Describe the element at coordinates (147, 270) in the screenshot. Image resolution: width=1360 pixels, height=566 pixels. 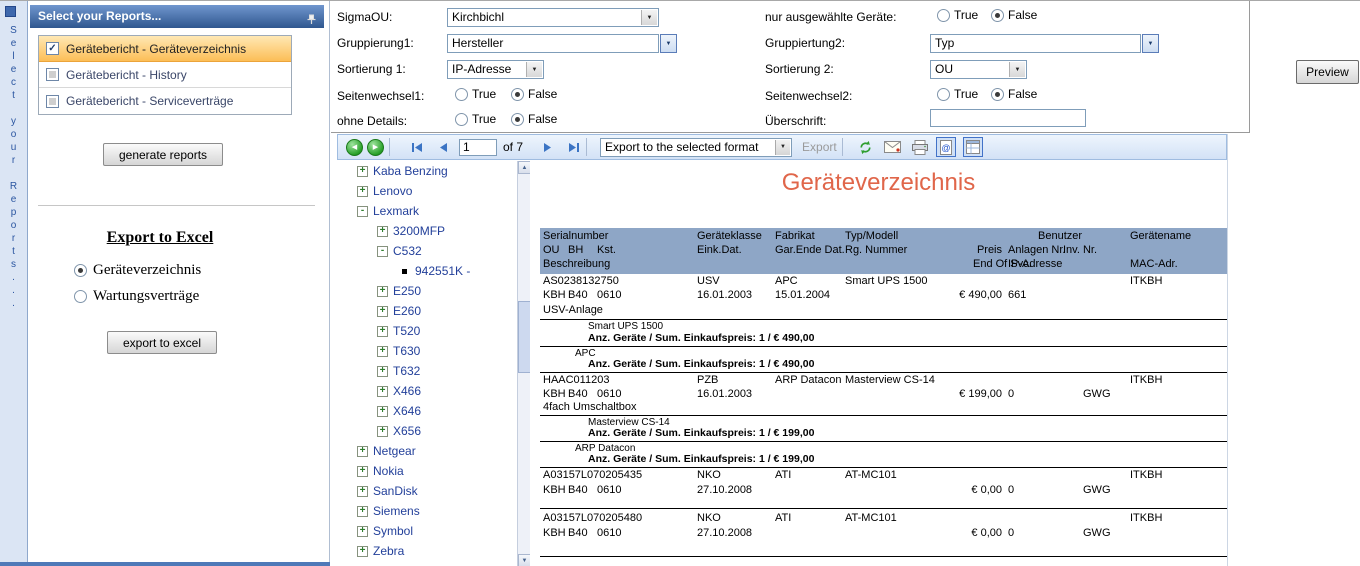
I see `radio-label: Geräteverzeichnis` at that location.